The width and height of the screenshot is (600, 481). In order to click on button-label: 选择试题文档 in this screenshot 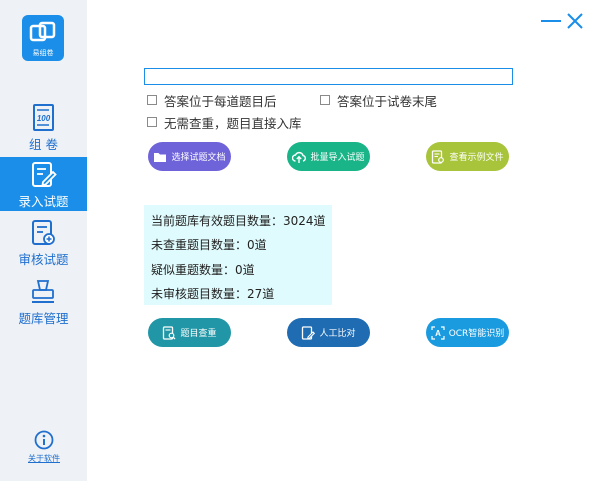, I will do `click(198, 158)`.